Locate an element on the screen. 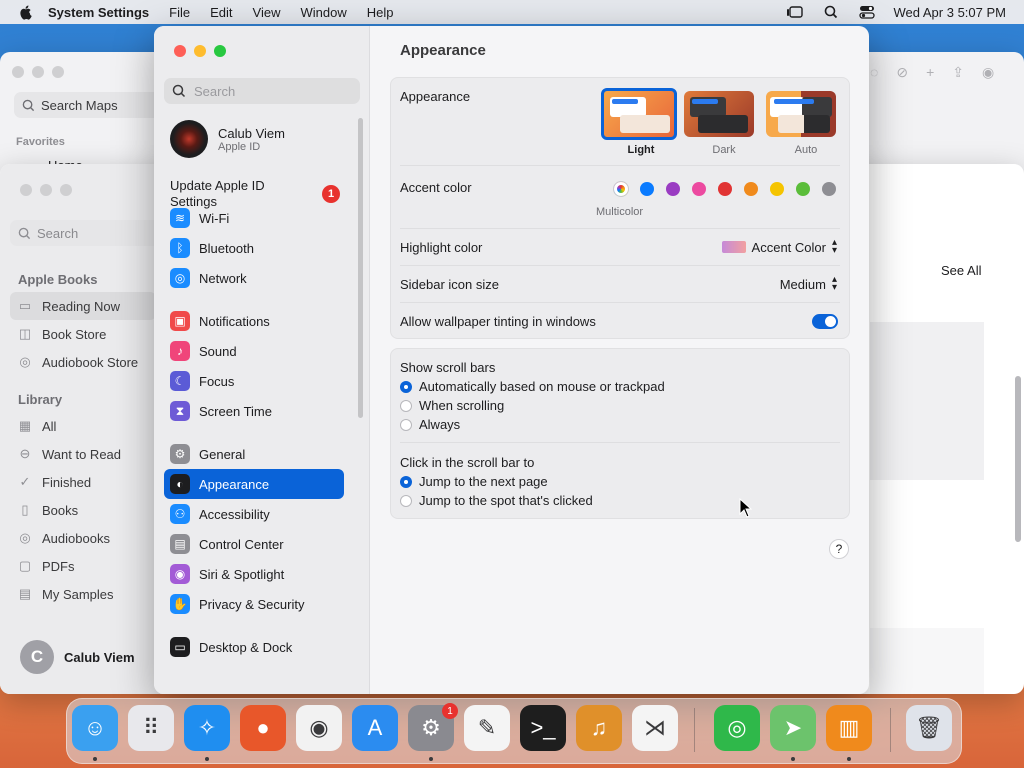 The image size is (1024, 768). sidebar-item-notifications: ▣ Notifications is located at coordinates (254, 321).